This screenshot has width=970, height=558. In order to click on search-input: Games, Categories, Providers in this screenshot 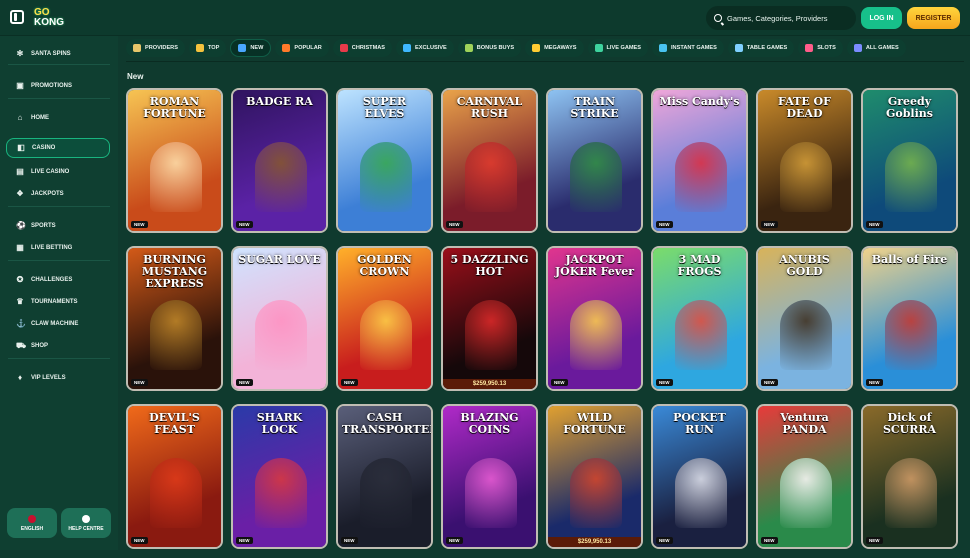, I will do `click(781, 18)`.